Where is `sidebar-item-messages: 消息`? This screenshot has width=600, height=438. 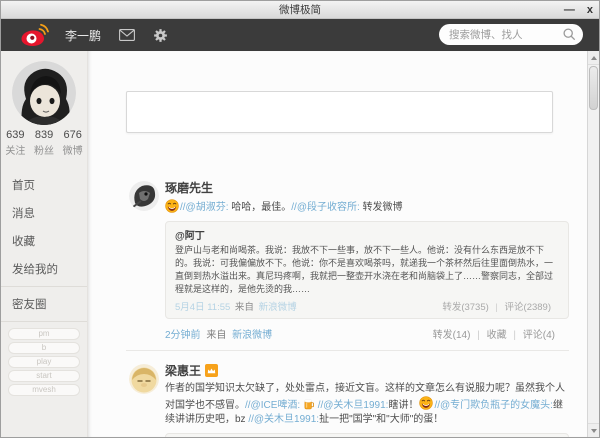 sidebar-item-messages: 消息 is located at coordinates (44, 213).